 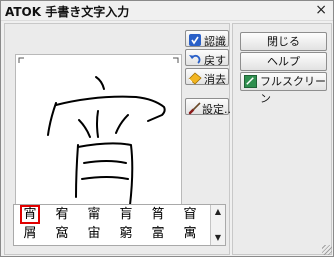 What do you see at coordinates (215, 60) in the screenshot?
I see `back-label: 戻す` at bounding box center [215, 60].